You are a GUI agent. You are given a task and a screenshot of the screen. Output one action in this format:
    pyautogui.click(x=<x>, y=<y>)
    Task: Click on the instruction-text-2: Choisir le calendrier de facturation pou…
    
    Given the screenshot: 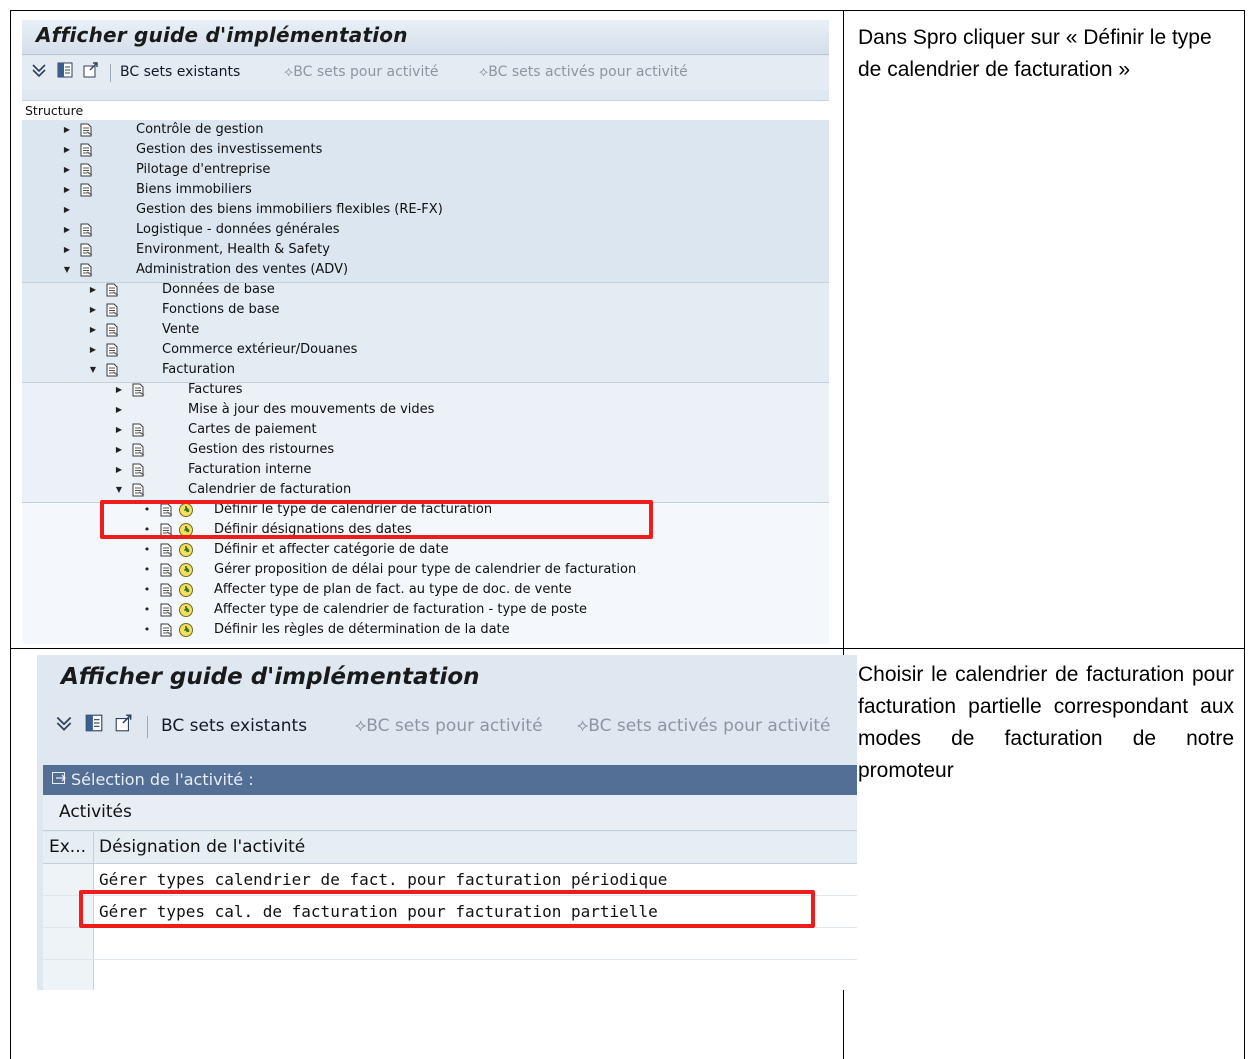 What is the action you would take?
    pyautogui.click(x=1046, y=722)
    